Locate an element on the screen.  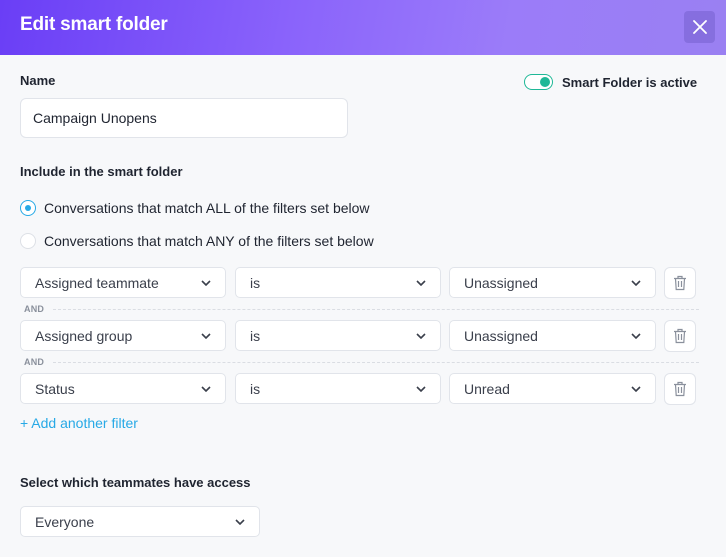
dialog-title: Edit smart folder is located at coordinates (94, 24).